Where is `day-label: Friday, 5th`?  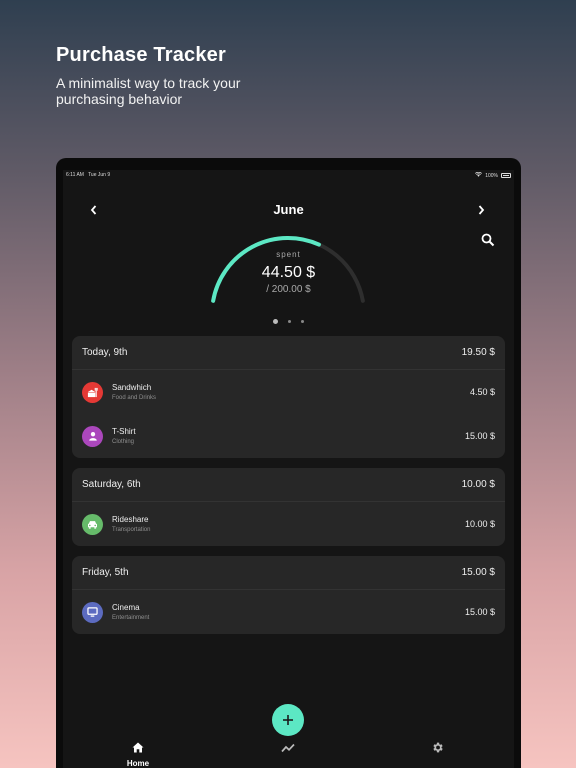
day-label: Friday, 5th is located at coordinates (105, 572).